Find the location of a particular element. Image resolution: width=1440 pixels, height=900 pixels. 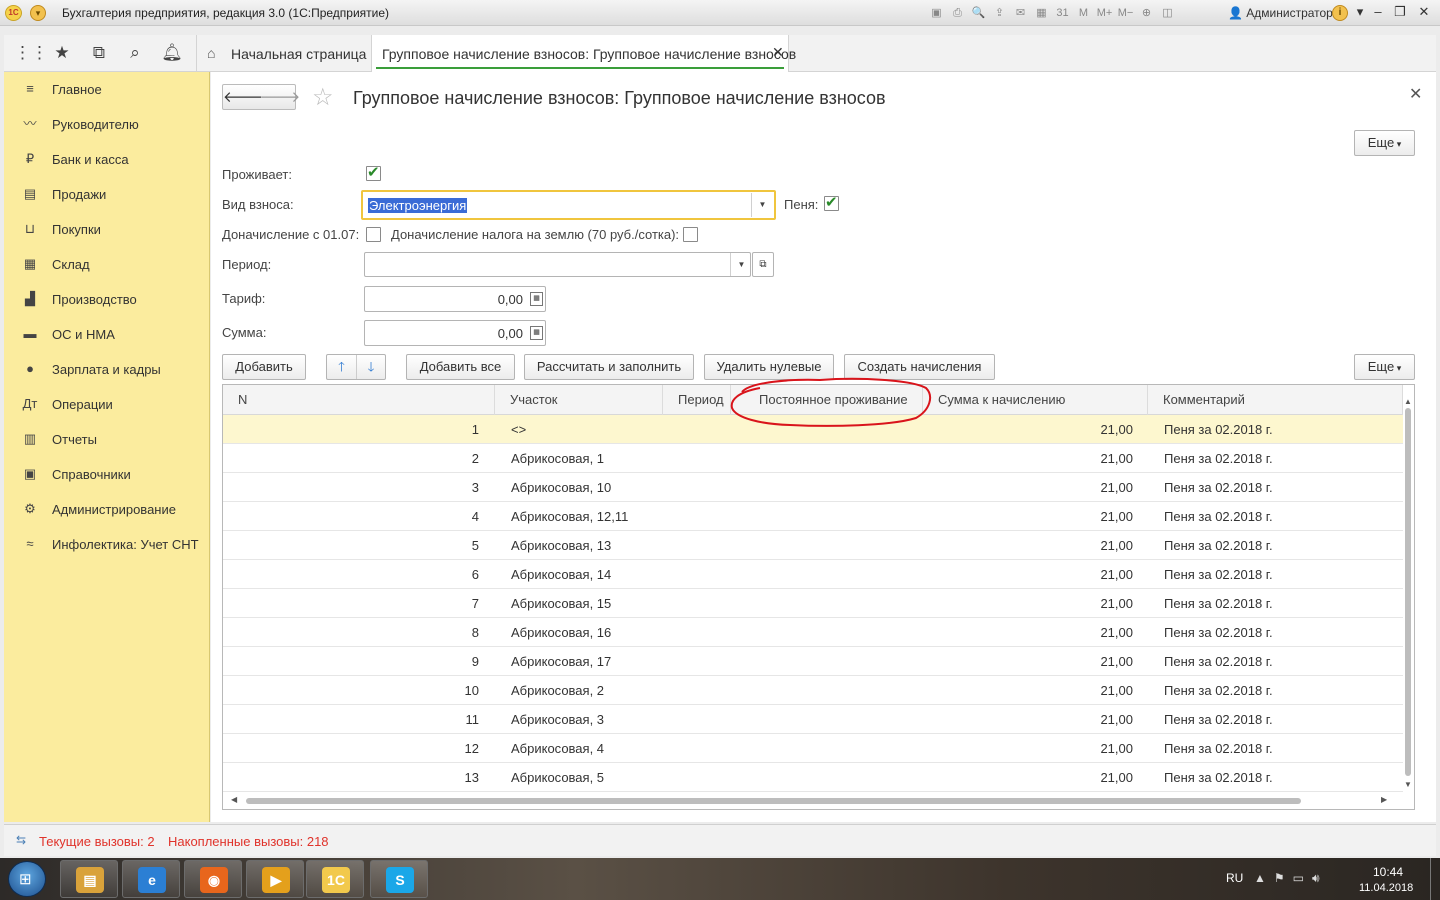

period-dropdown-icon: ▼ is located at coordinates (741, 264).